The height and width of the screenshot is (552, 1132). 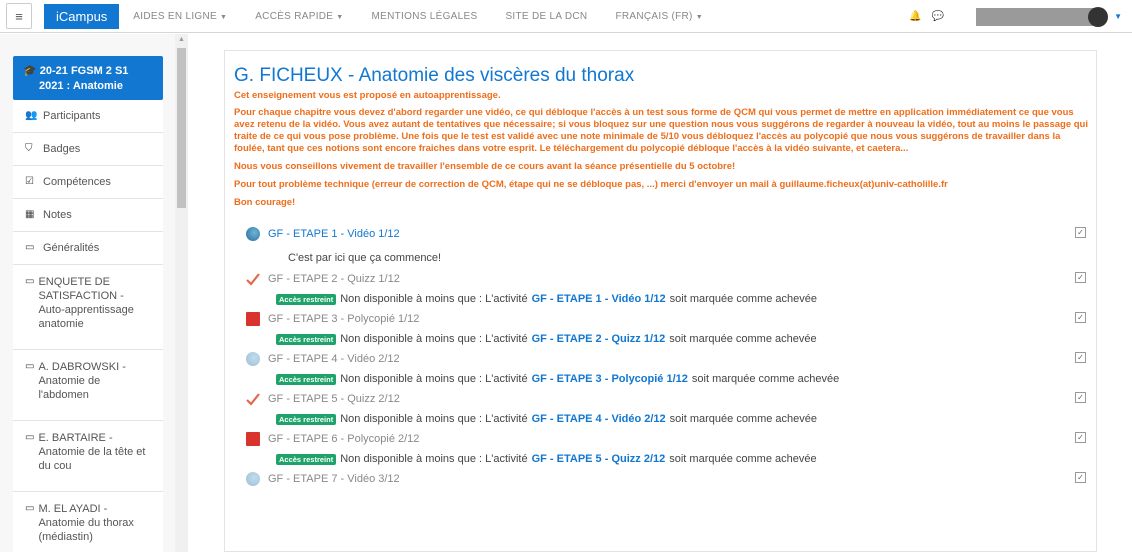 I want to click on hamburger-icon: ≡, so click(x=19, y=16).